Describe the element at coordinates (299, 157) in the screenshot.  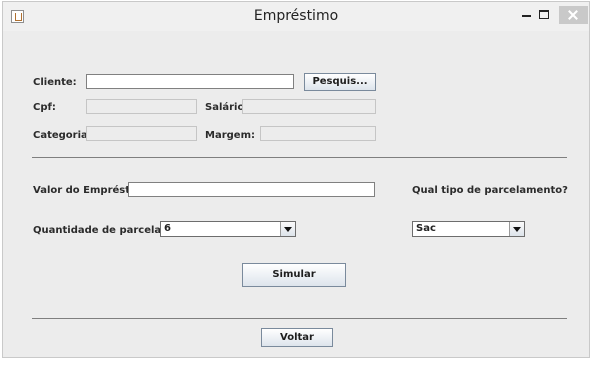
I see `section-divider` at that location.